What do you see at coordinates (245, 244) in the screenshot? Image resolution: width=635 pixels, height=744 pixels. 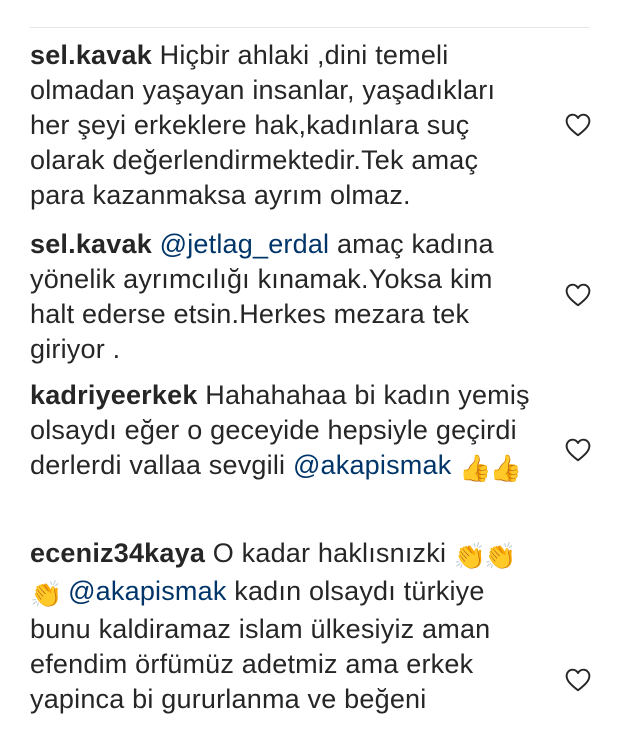 I see `comment-mention: @jetlag_erdal` at bounding box center [245, 244].